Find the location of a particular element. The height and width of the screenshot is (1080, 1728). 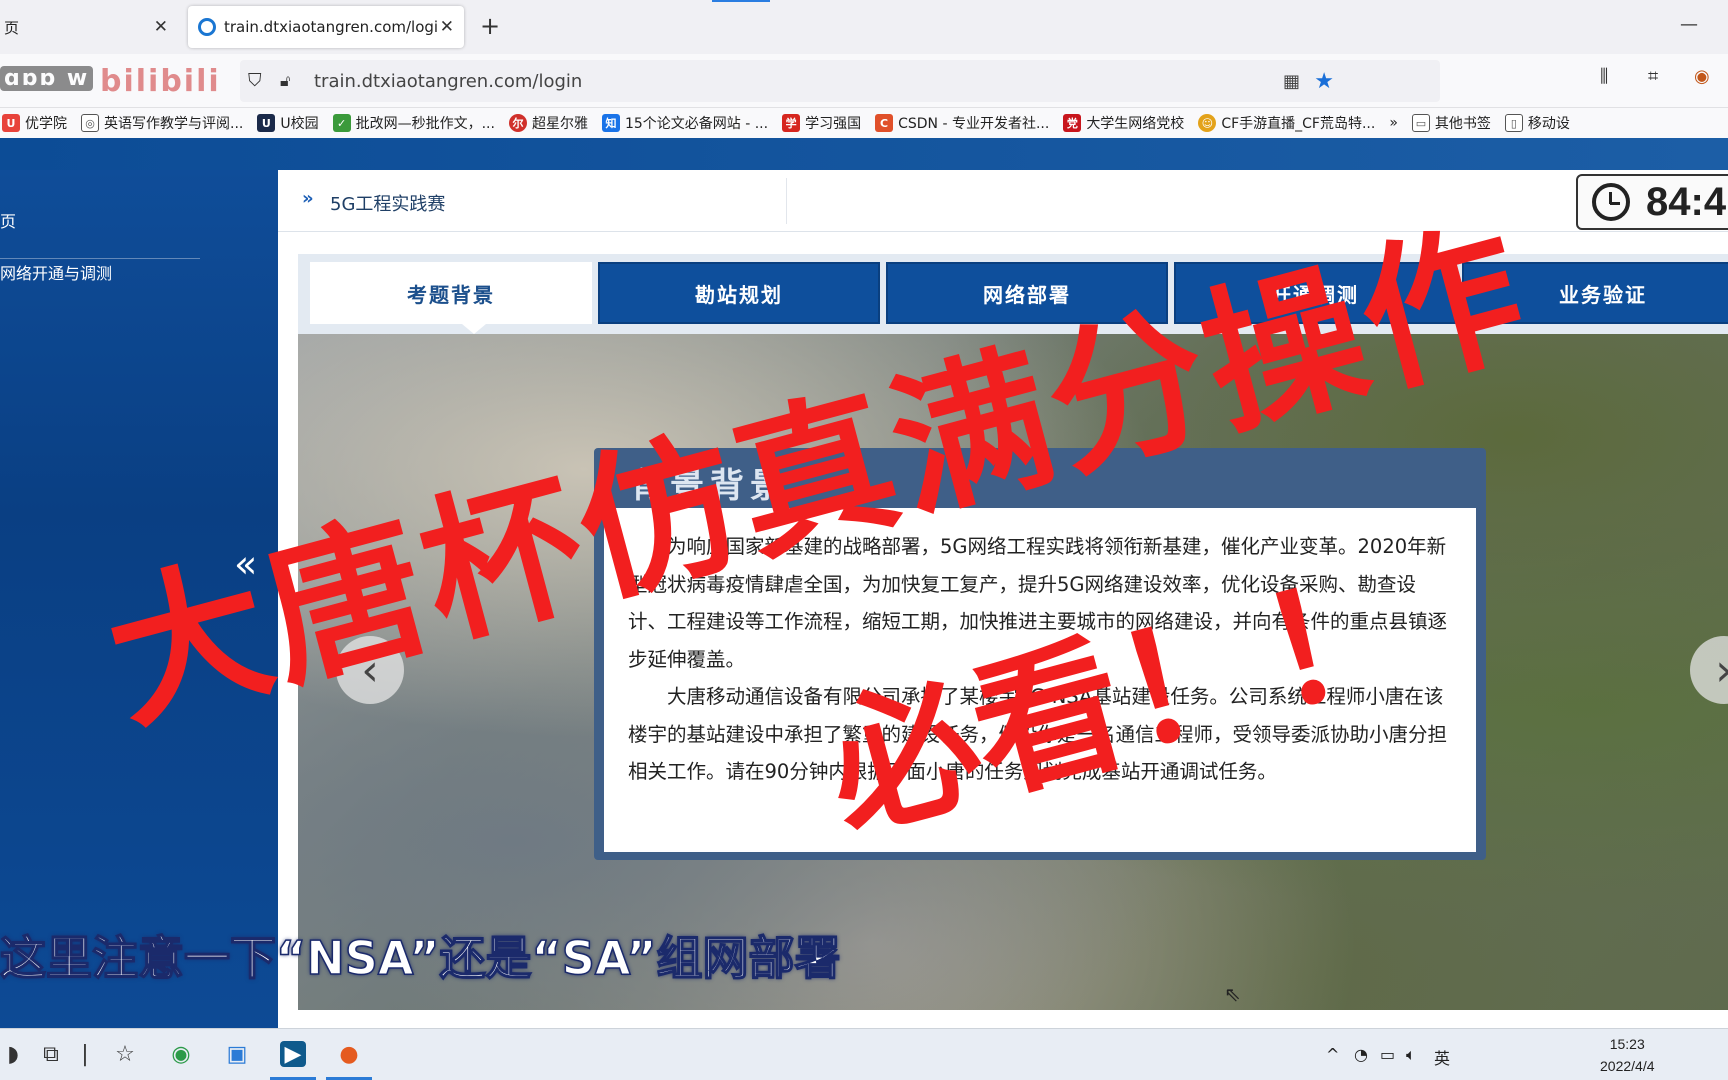

bookmark-star-icon: ★ is located at coordinates (1324, 81).